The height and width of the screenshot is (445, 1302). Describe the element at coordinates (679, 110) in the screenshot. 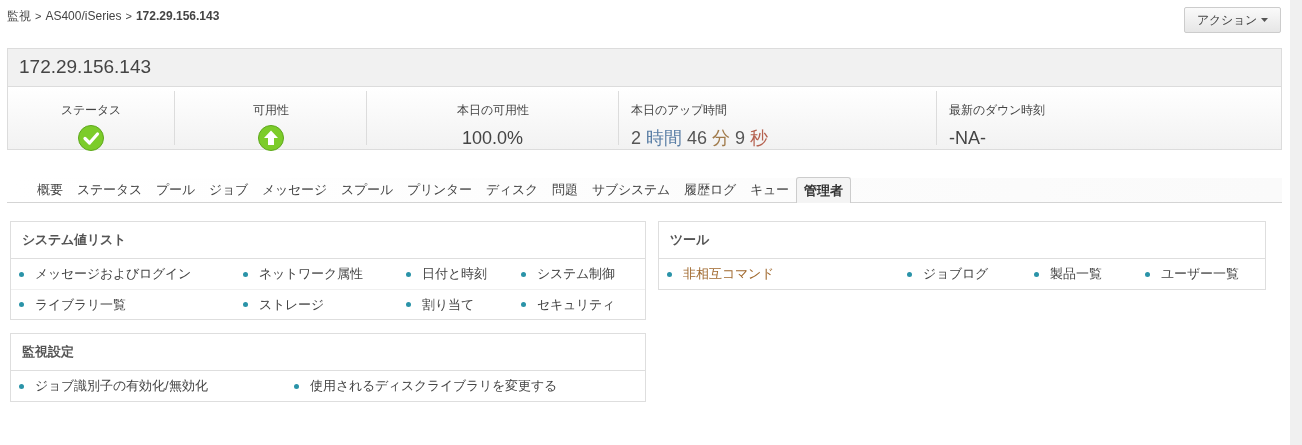

I see `stat-label: 本日のアップ時間` at that location.